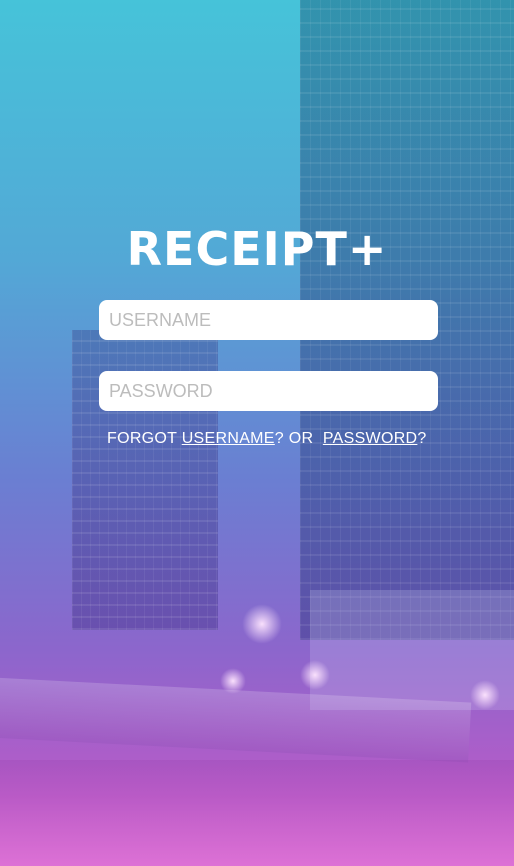 The height and width of the screenshot is (866, 514). What do you see at coordinates (422, 438) in the screenshot?
I see `forgot-suffix: ?` at bounding box center [422, 438].